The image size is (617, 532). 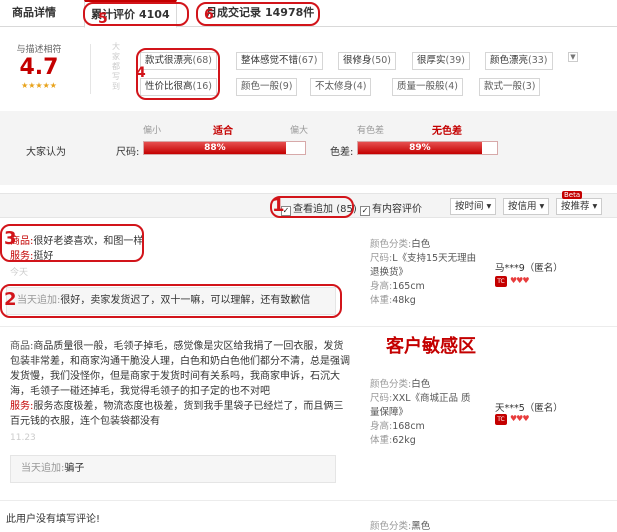 I want to click on sort-label: 按推荐 ▾, so click(x=579, y=206).